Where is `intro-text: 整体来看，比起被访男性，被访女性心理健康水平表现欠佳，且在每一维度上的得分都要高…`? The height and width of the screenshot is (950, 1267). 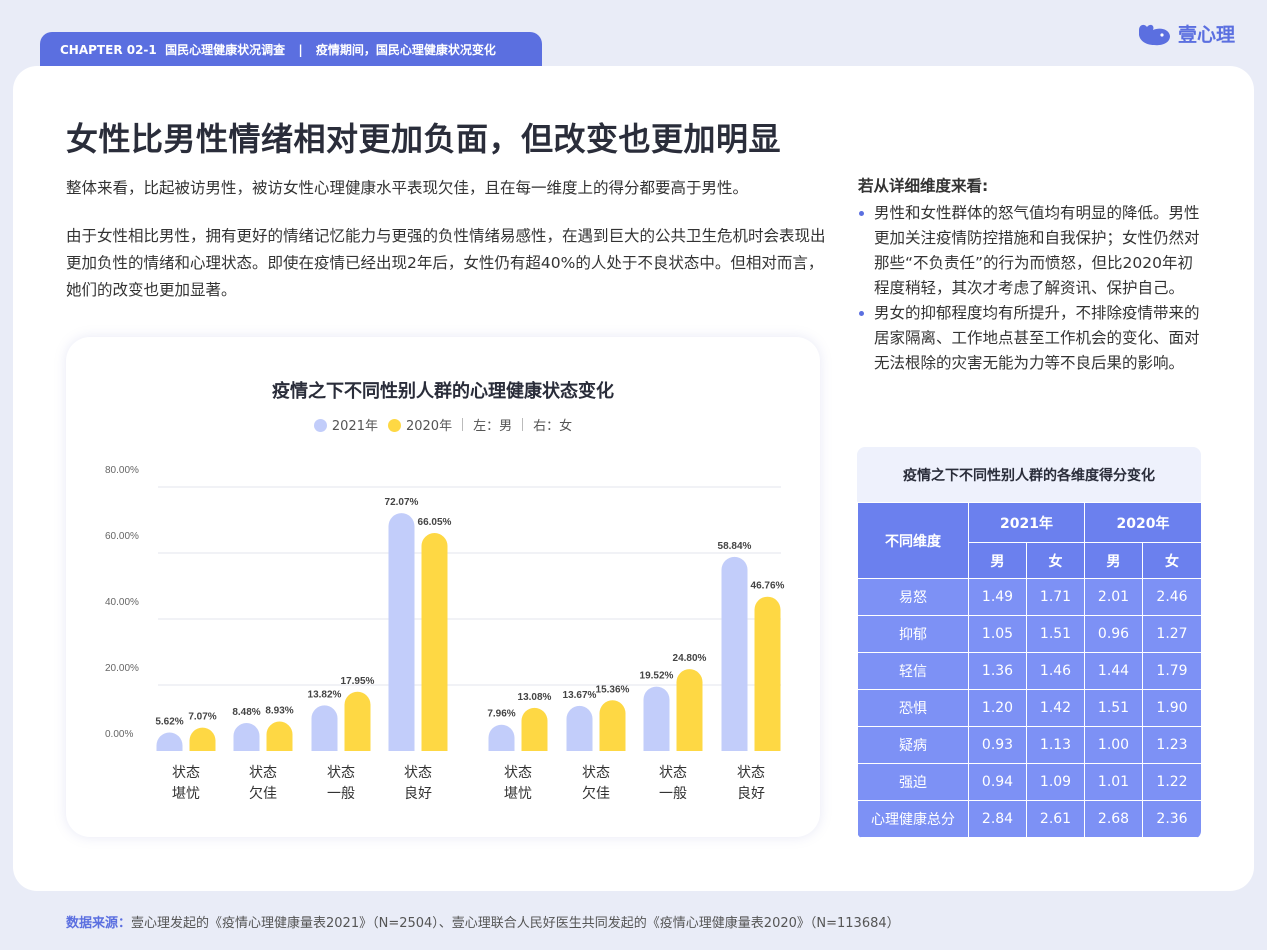
intro-text: 整体来看，比起被访男性，被访女性心理健康水平表现欠佳，且在每一维度上的得分都要高… is located at coordinates (446, 239).